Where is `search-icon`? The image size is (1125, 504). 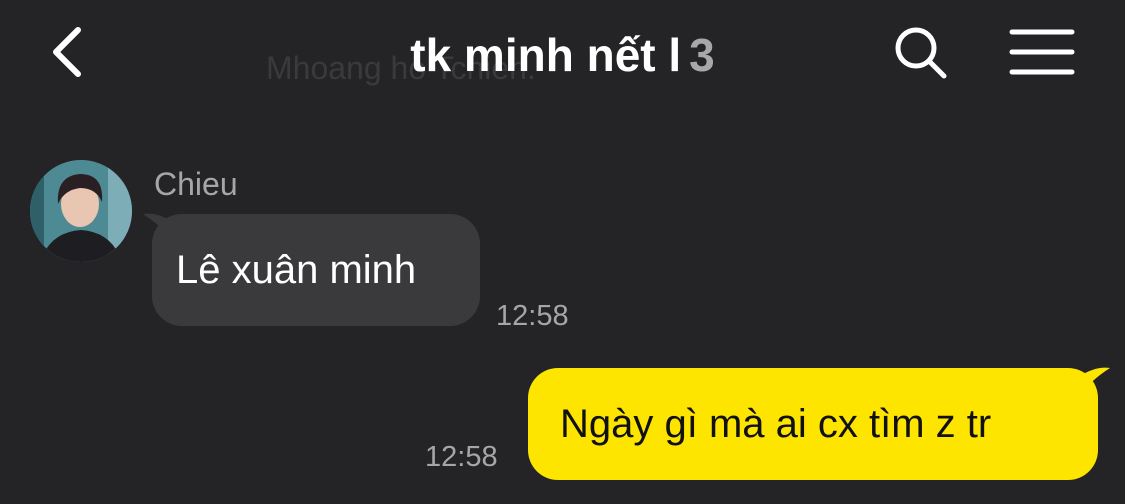 search-icon is located at coordinates (921, 53).